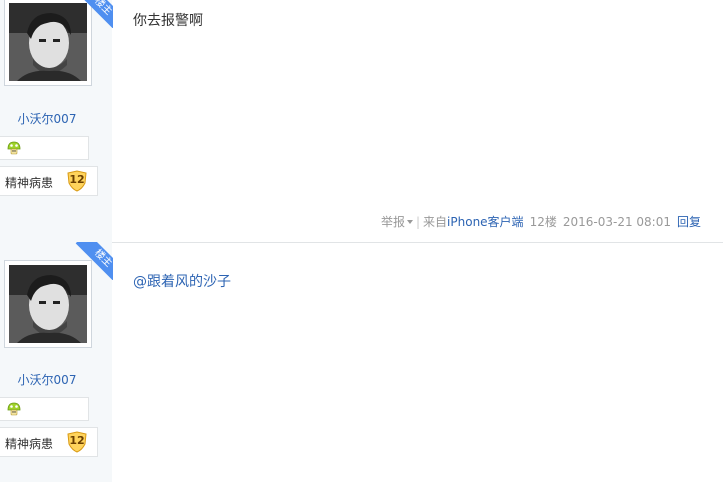 The width and height of the screenshot is (723, 482). Describe the element at coordinates (616, 222) in the screenshot. I see `post-time: 2016-03-21 08:01` at that location.